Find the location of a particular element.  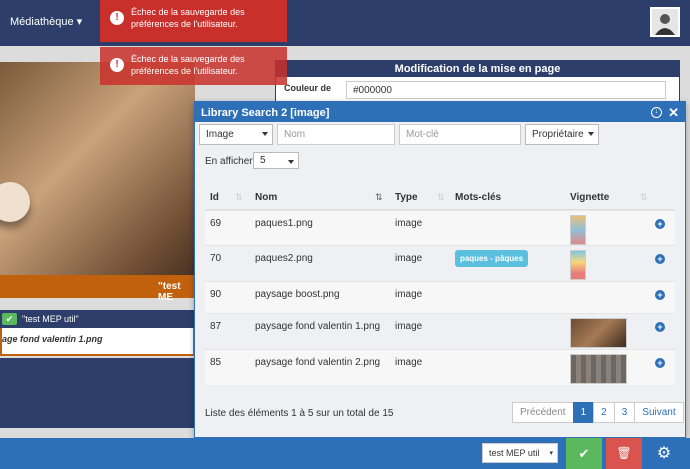

owner-filter-select: Propriétaire is located at coordinates (562, 134).